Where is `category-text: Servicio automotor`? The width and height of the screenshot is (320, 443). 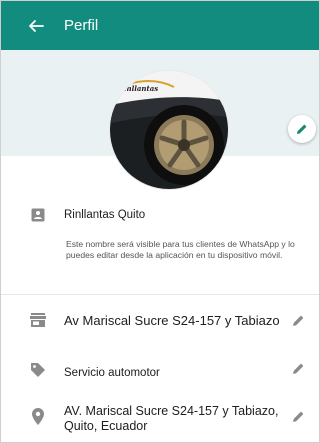
category-text: Servicio automotor is located at coordinates (112, 373).